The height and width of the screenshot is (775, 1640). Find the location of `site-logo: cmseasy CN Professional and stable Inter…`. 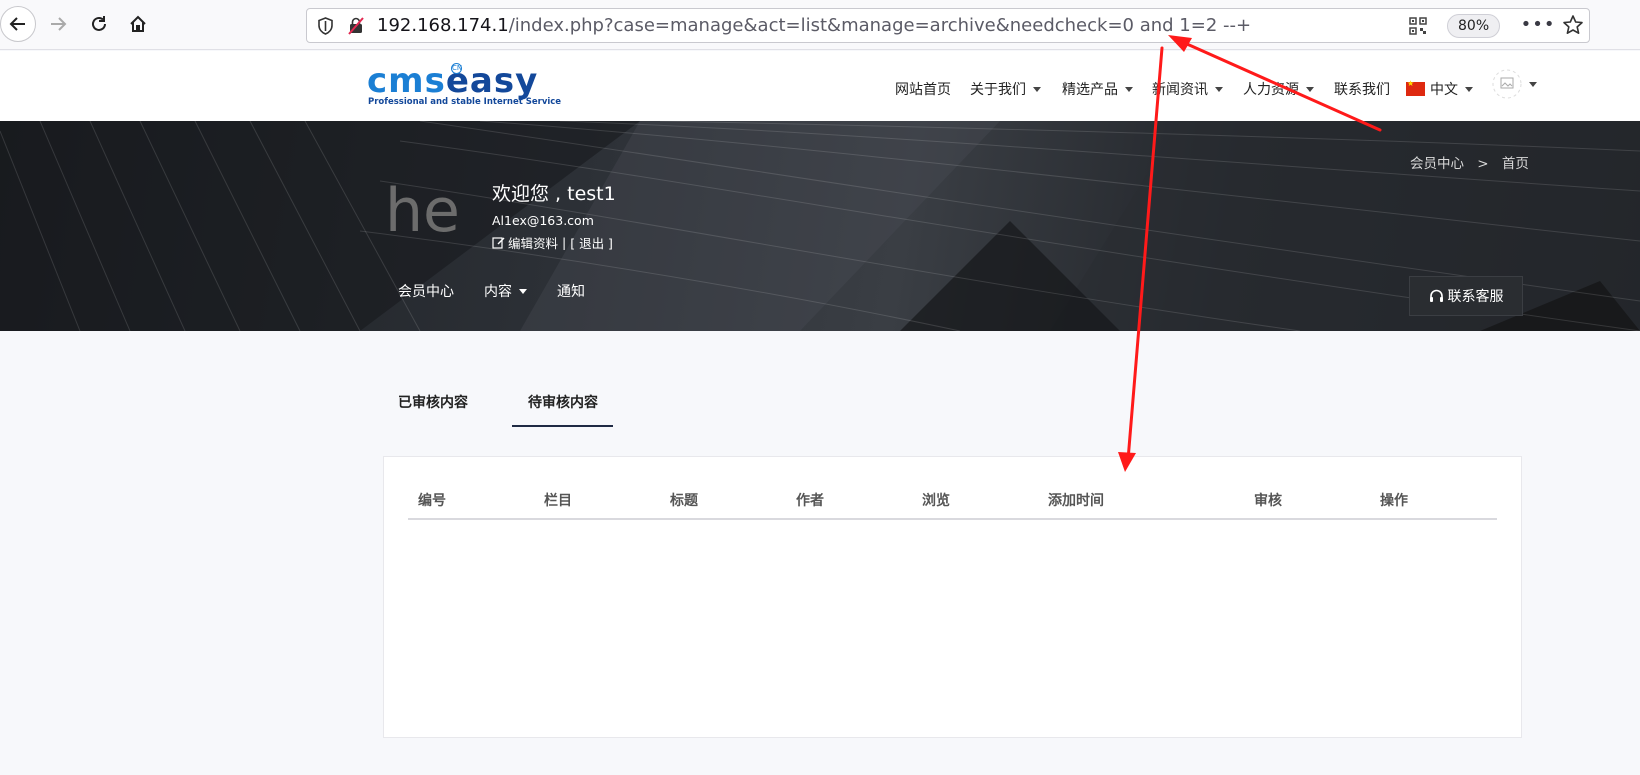

site-logo: cmseasy CN Professional and stable Inter… is located at coordinates (464, 84).